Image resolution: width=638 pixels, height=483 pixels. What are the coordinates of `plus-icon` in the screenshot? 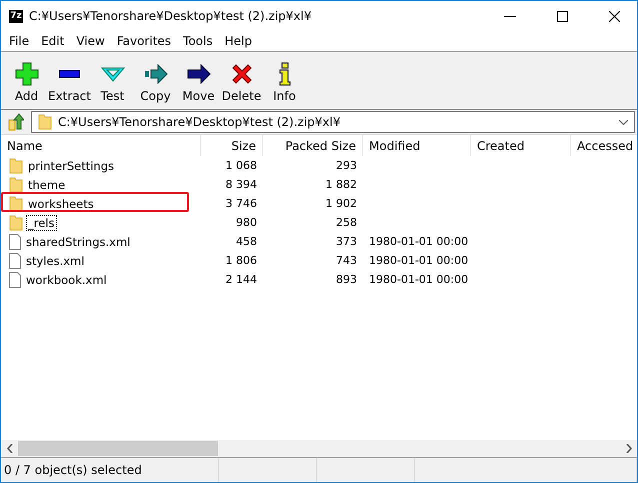 It's located at (26, 74).